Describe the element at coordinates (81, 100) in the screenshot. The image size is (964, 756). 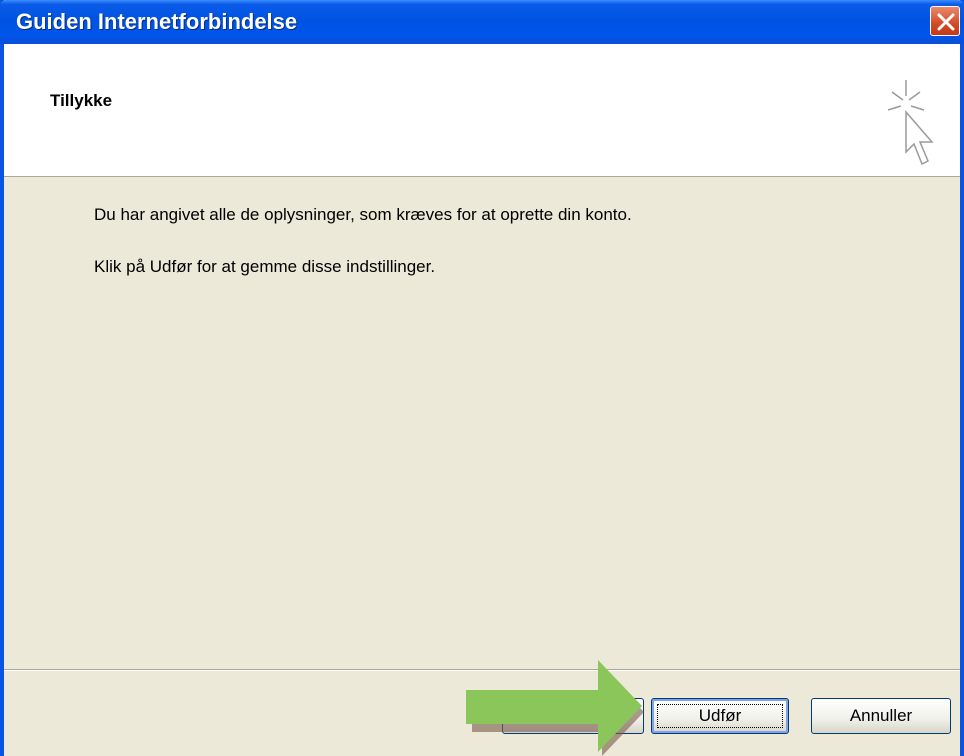
I see `page-title: Tillykke` at that location.